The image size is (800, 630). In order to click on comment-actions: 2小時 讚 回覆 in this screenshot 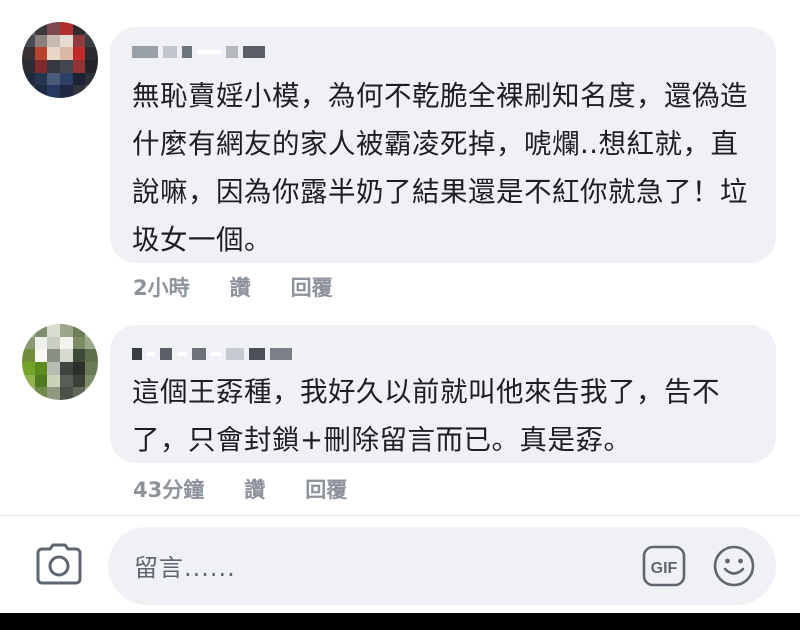, I will do `click(233, 287)`.